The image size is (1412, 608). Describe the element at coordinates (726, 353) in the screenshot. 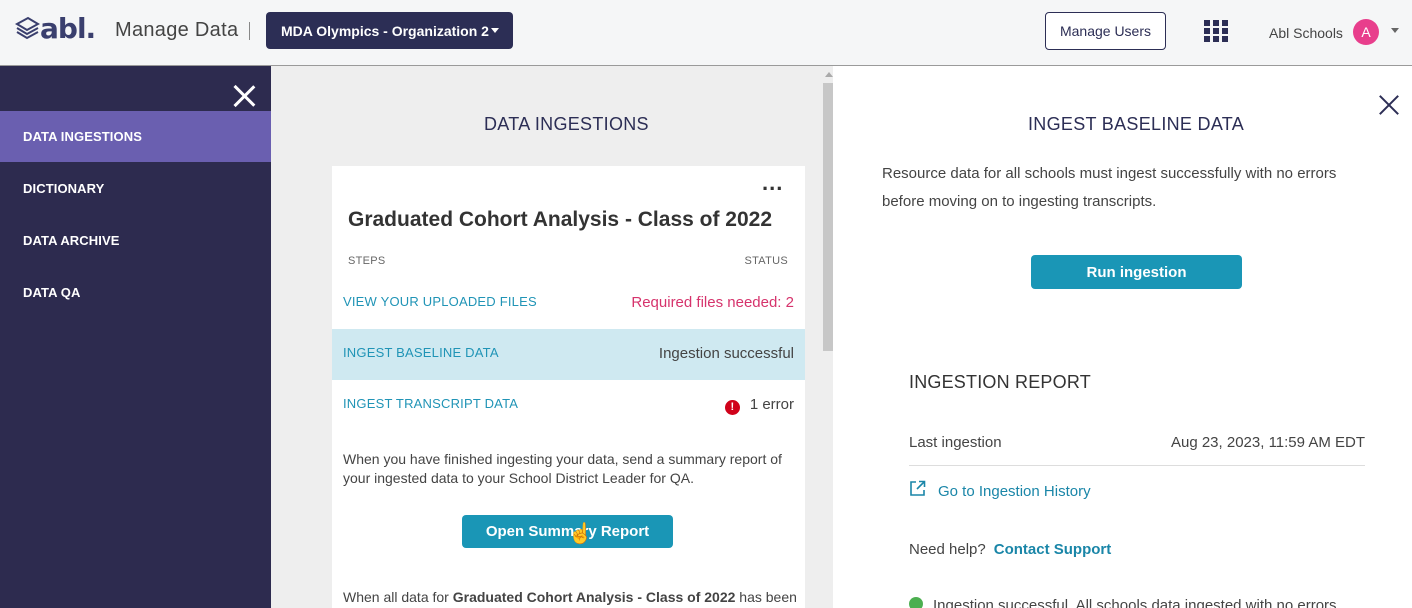

I see `step-status: Ingestion successful` at that location.